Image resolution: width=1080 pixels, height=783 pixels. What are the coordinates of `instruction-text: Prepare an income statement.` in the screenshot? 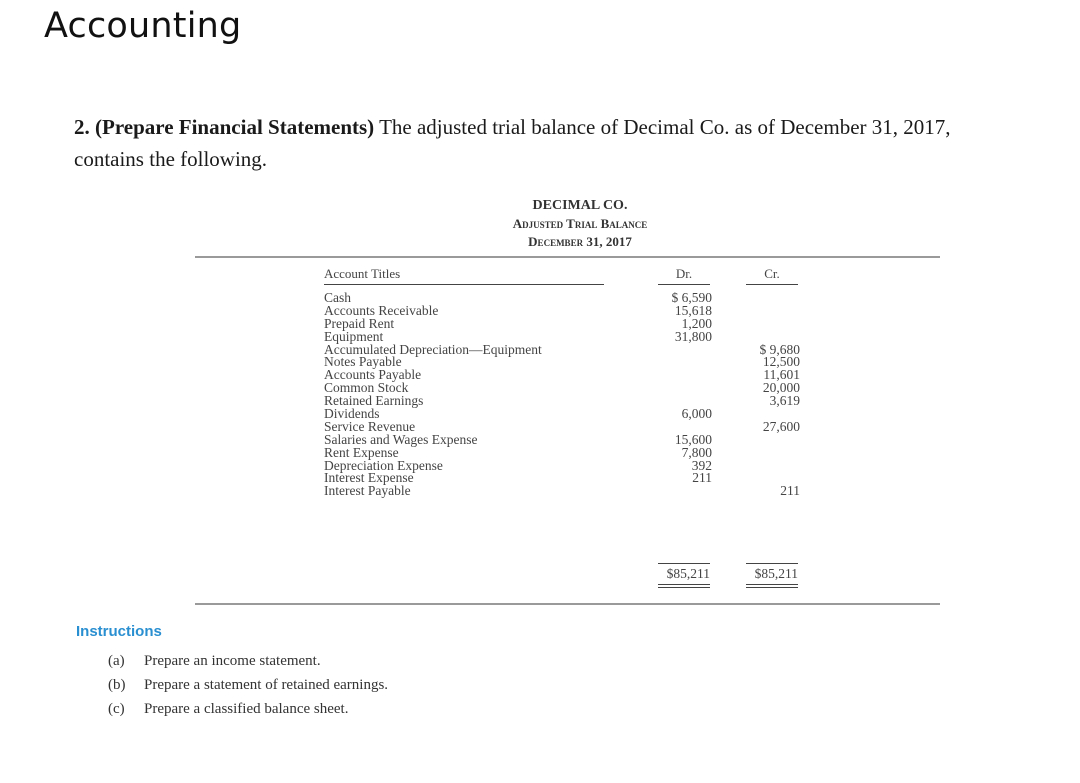 It's located at (232, 661).